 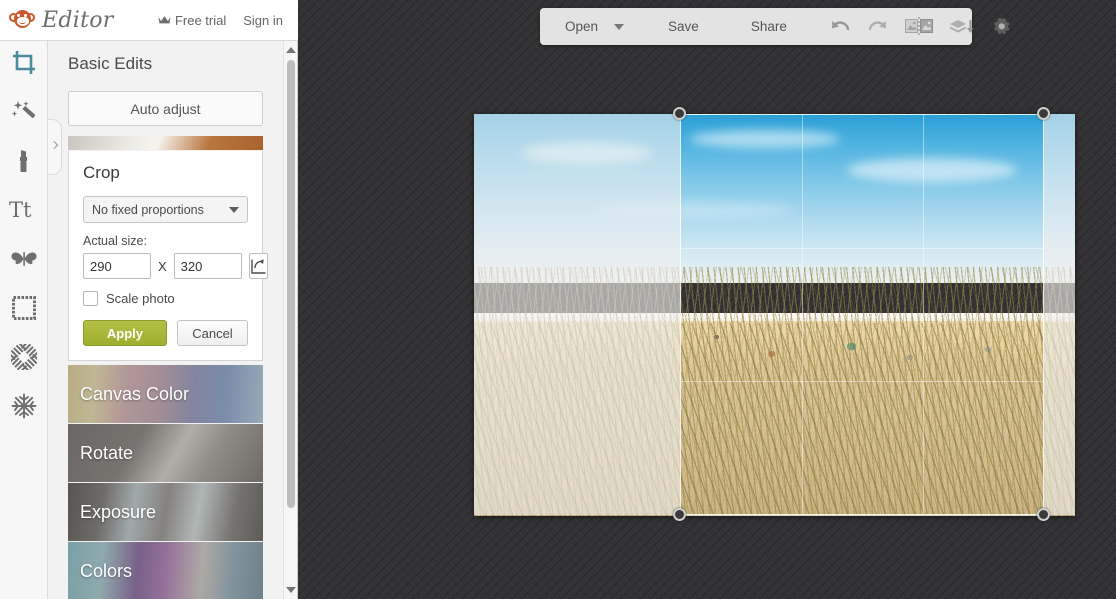 I want to click on crop-handle-top-left, so click(x=679, y=113).